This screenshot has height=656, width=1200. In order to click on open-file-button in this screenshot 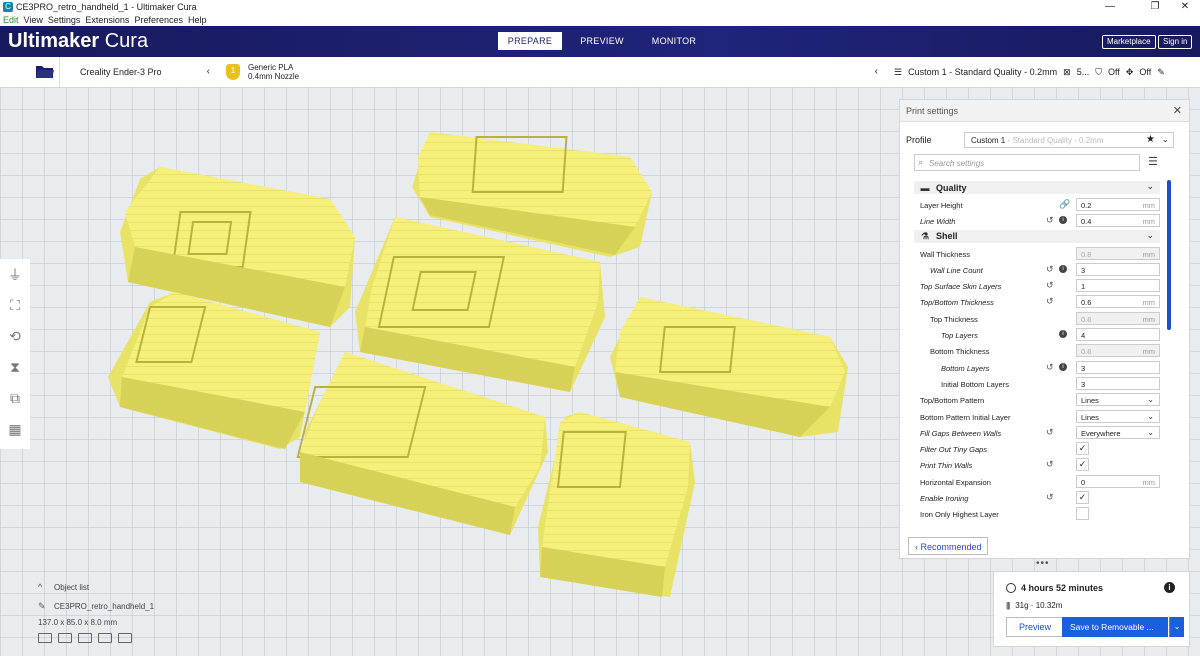, I will do `click(45, 72)`.